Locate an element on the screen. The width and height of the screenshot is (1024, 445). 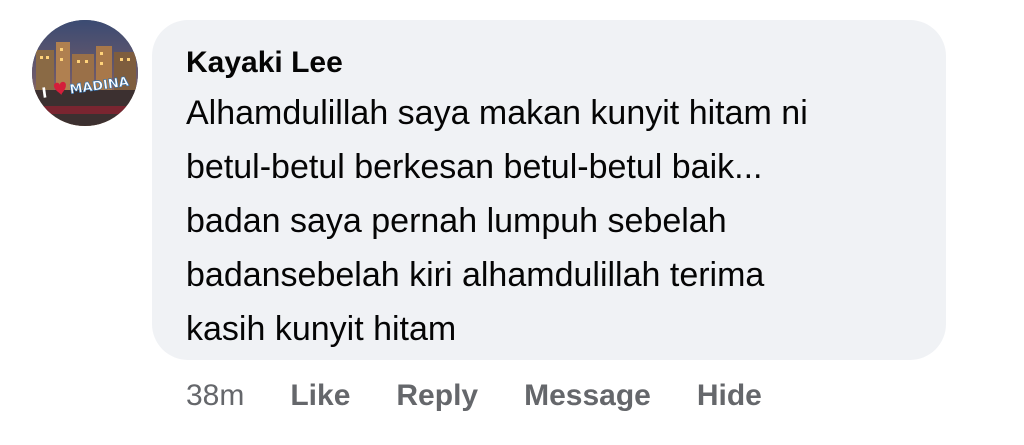
reply-button: Reply is located at coordinates (437, 396).